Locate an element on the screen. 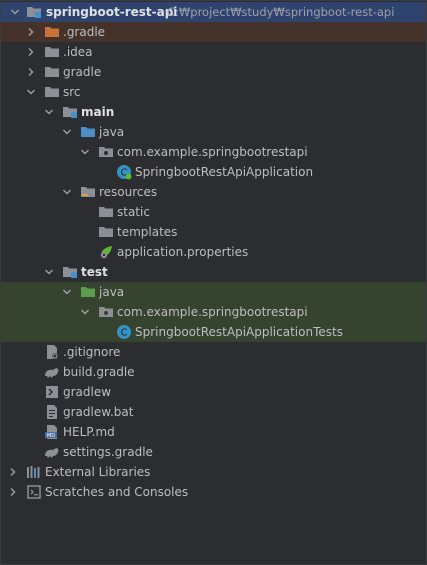  svg-text: C is located at coordinates (124, 333).